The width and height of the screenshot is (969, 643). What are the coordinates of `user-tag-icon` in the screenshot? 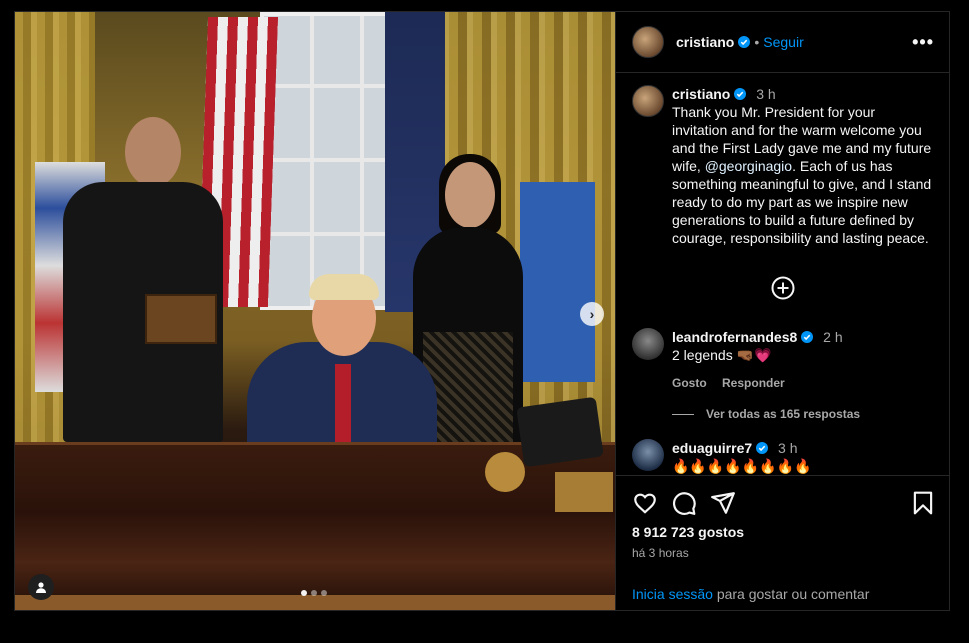 It's located at (41, 587).